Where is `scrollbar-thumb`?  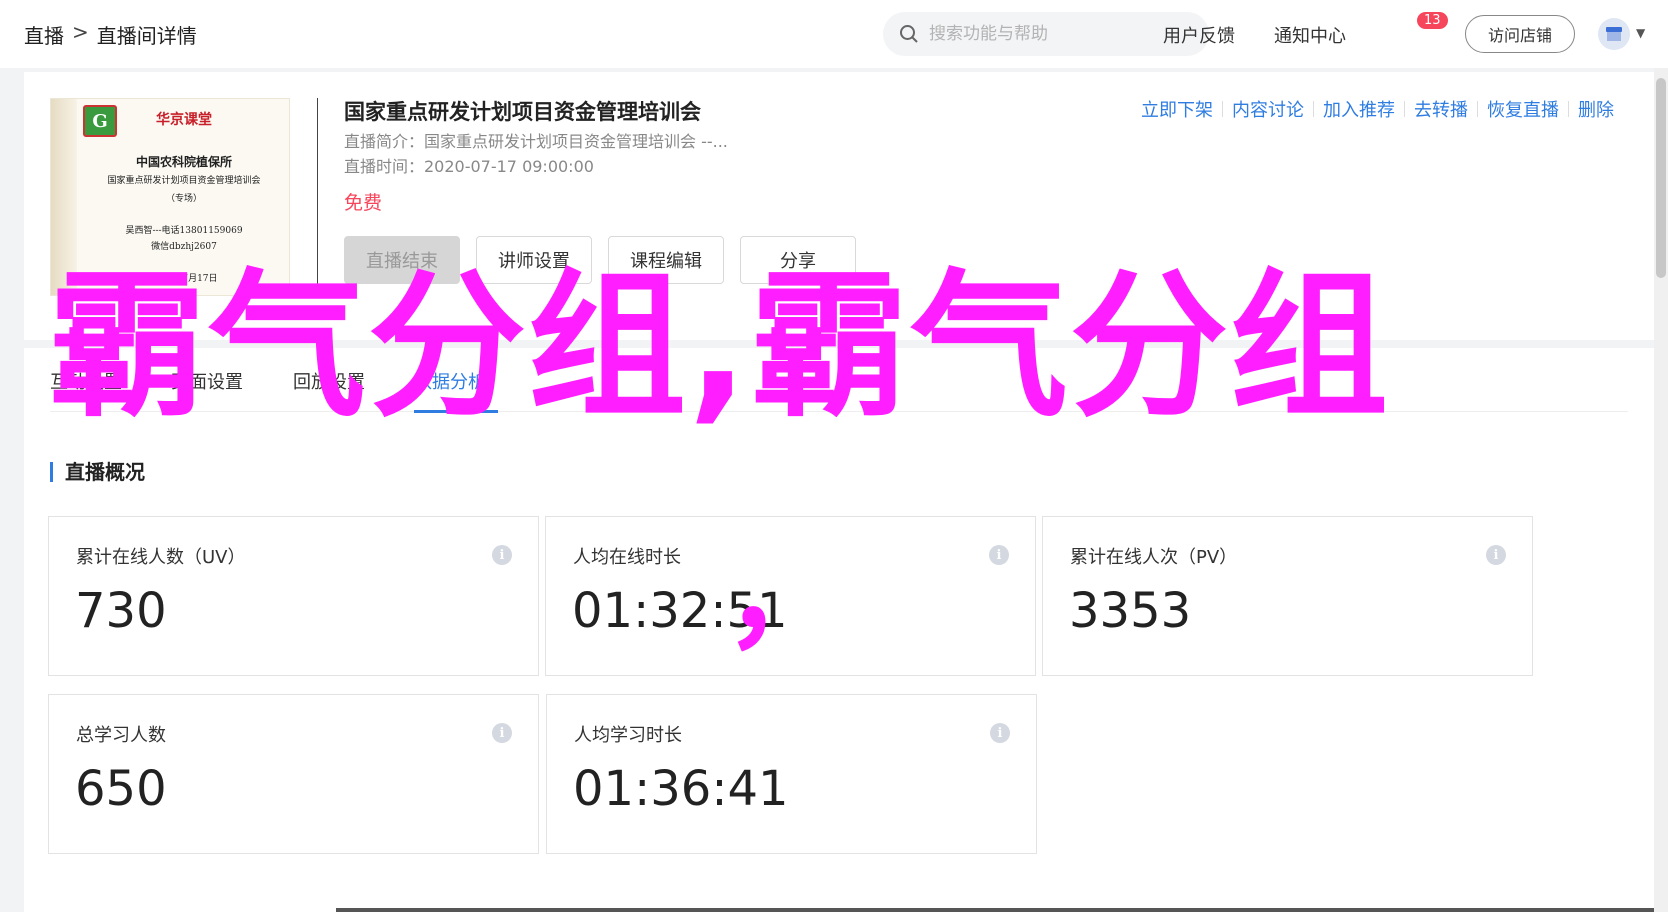
scrollbar-thumb is located at coordinates (1661, 178).